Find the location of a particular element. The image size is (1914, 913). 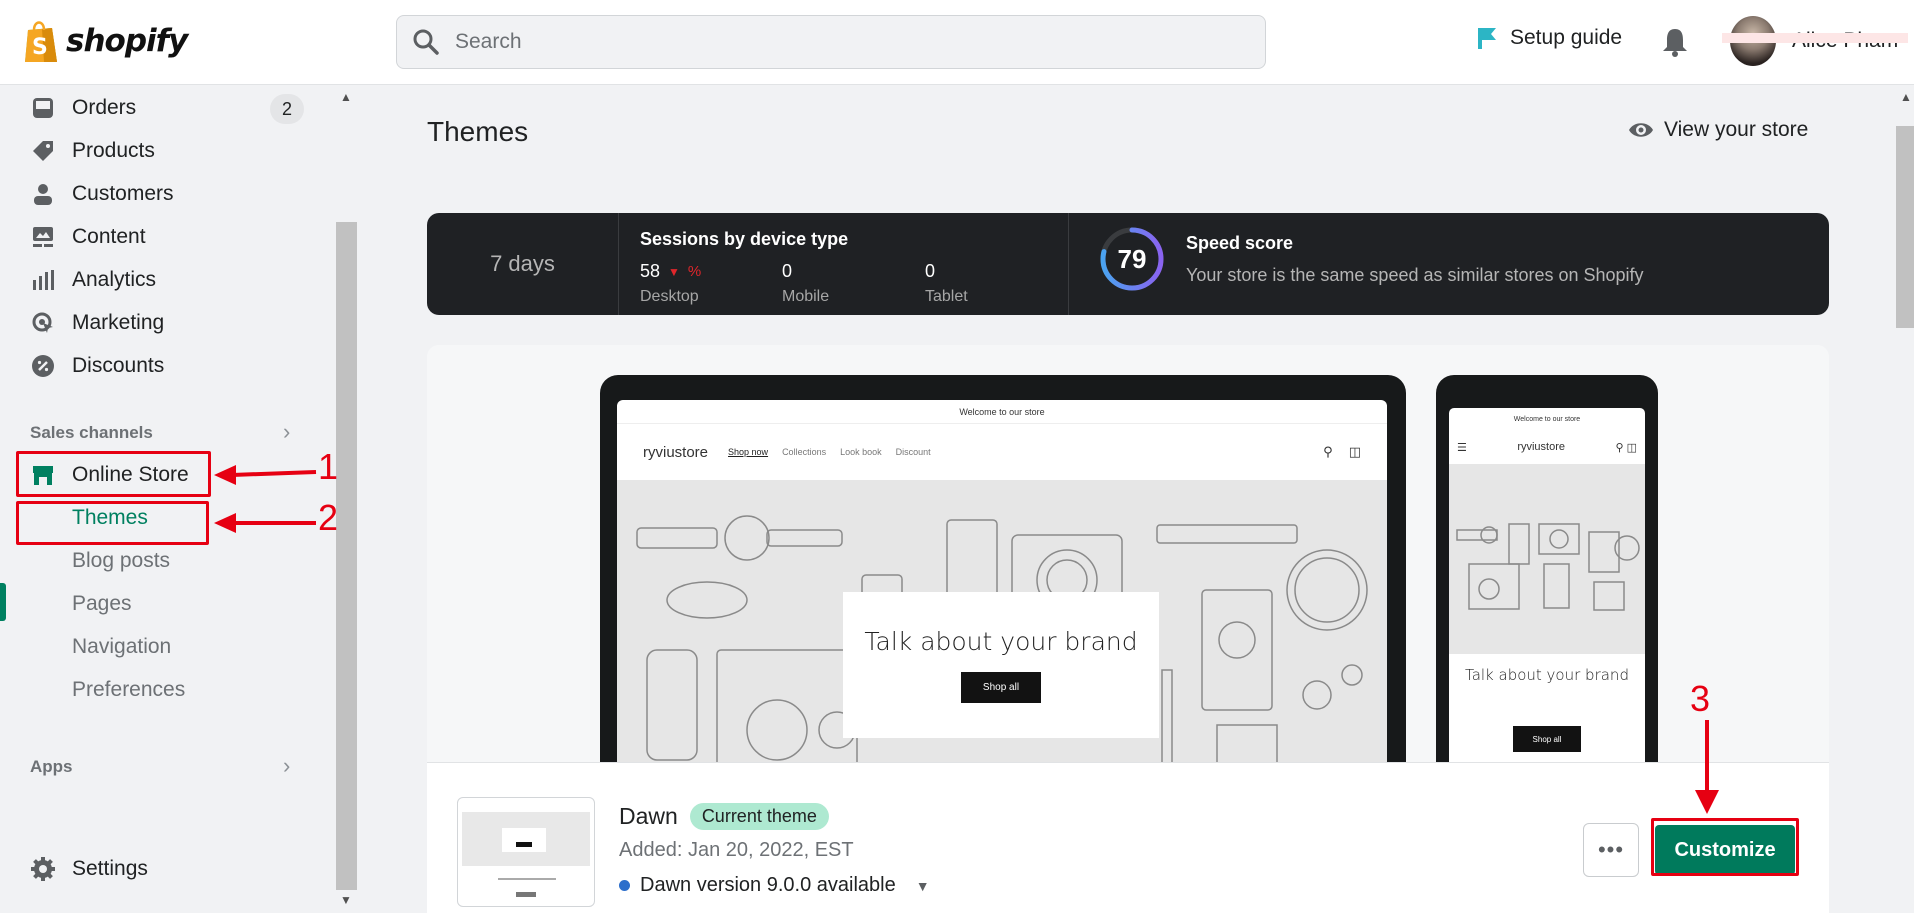

trend-down-icon: ▼ is located at coordinates (674, 271).